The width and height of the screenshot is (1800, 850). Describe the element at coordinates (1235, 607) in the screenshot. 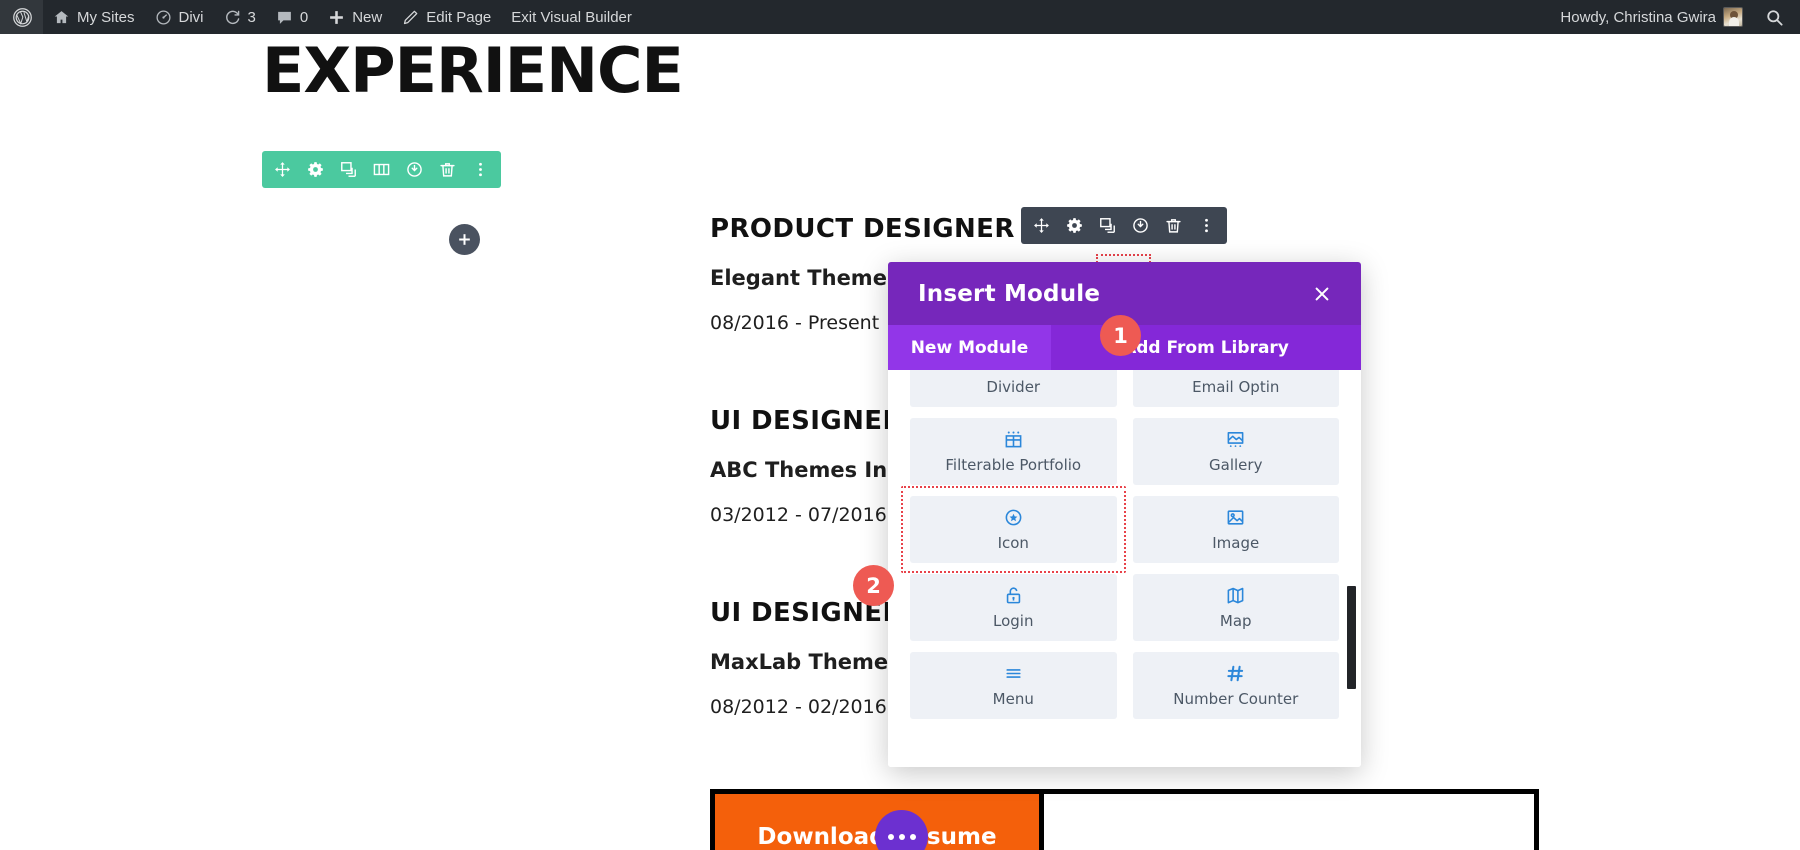

I see `module-card-map: Map` at that location.